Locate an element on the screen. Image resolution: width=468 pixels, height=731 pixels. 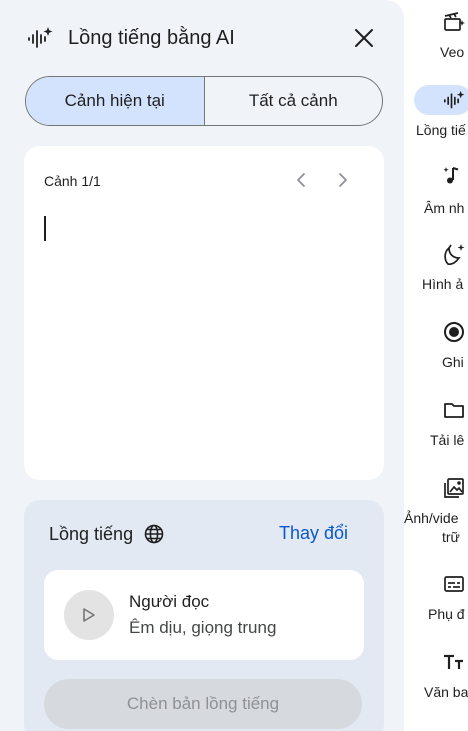
rail-label: Ghi is located at coordinates (453, 362).